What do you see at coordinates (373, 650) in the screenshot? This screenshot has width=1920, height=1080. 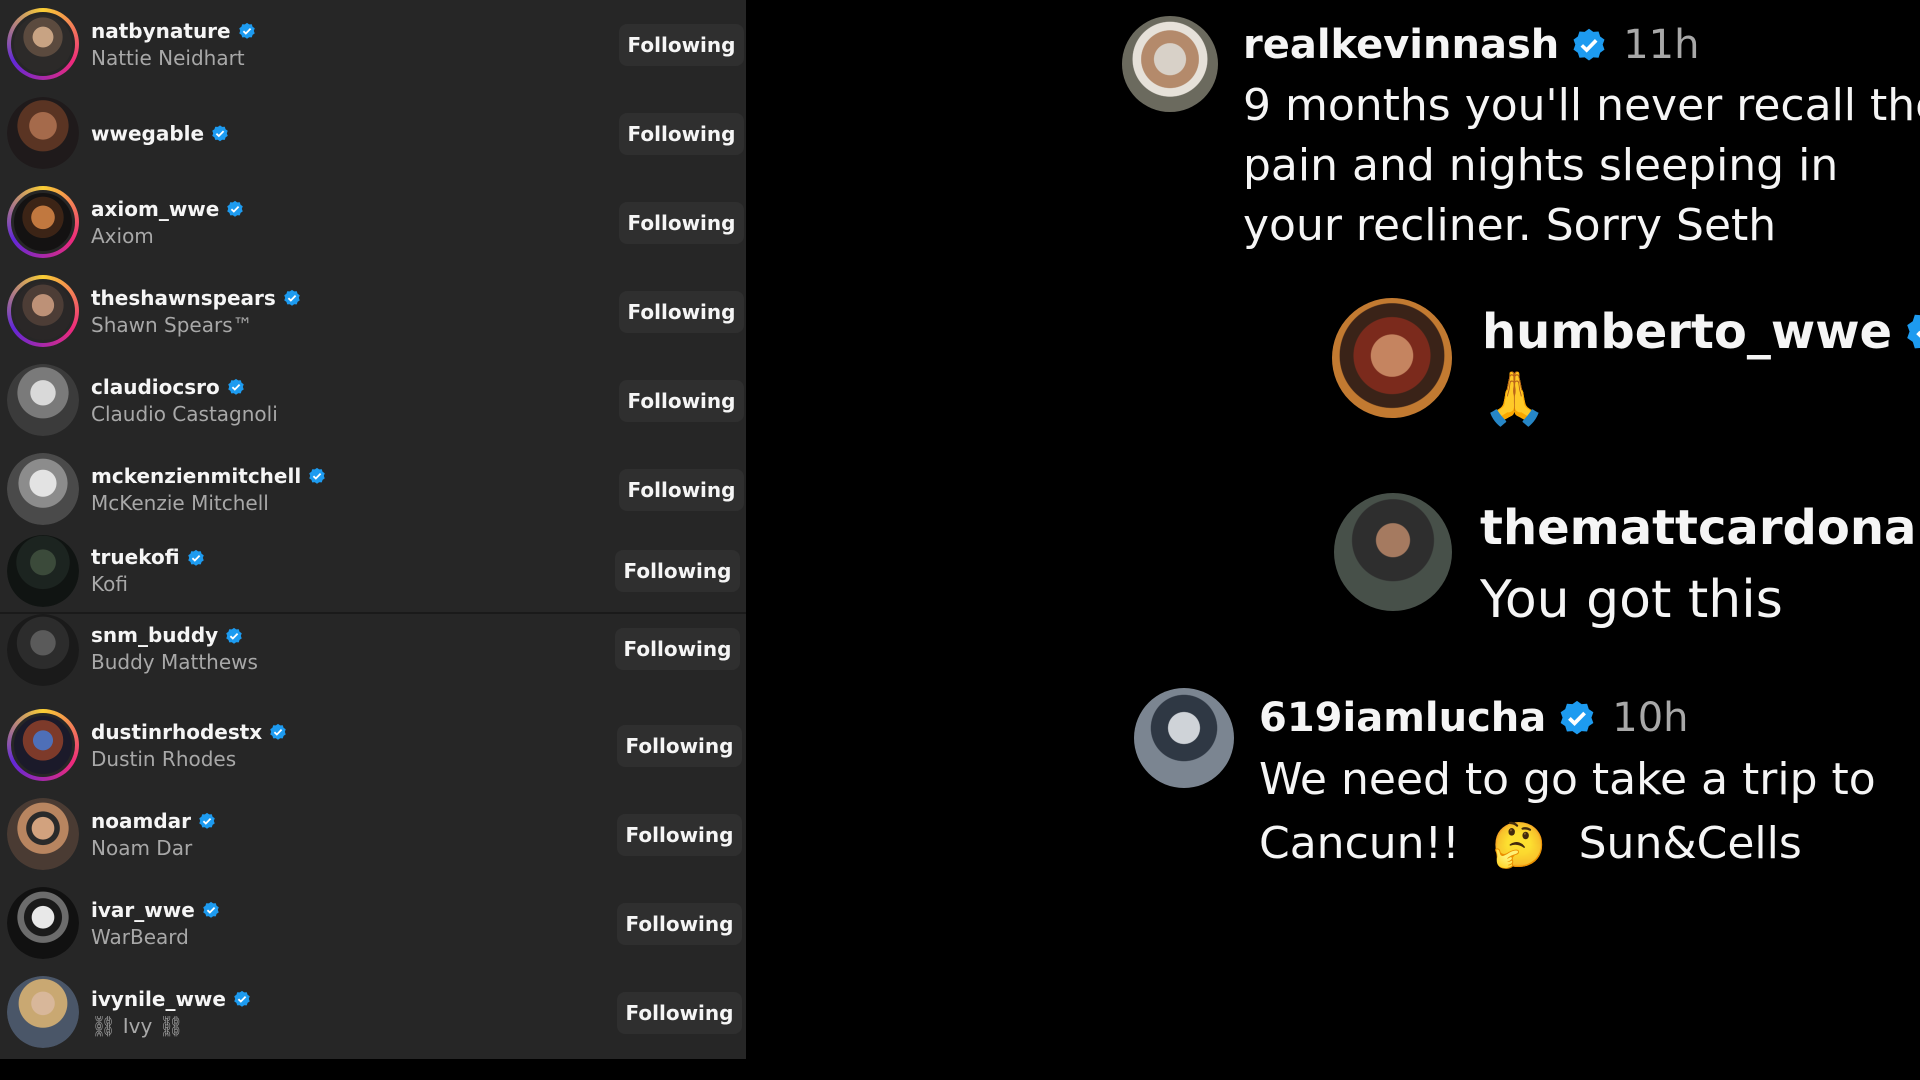 I see `list-item: snm_buddy Buddy Matthews Following` at bounding box center [373, 650].